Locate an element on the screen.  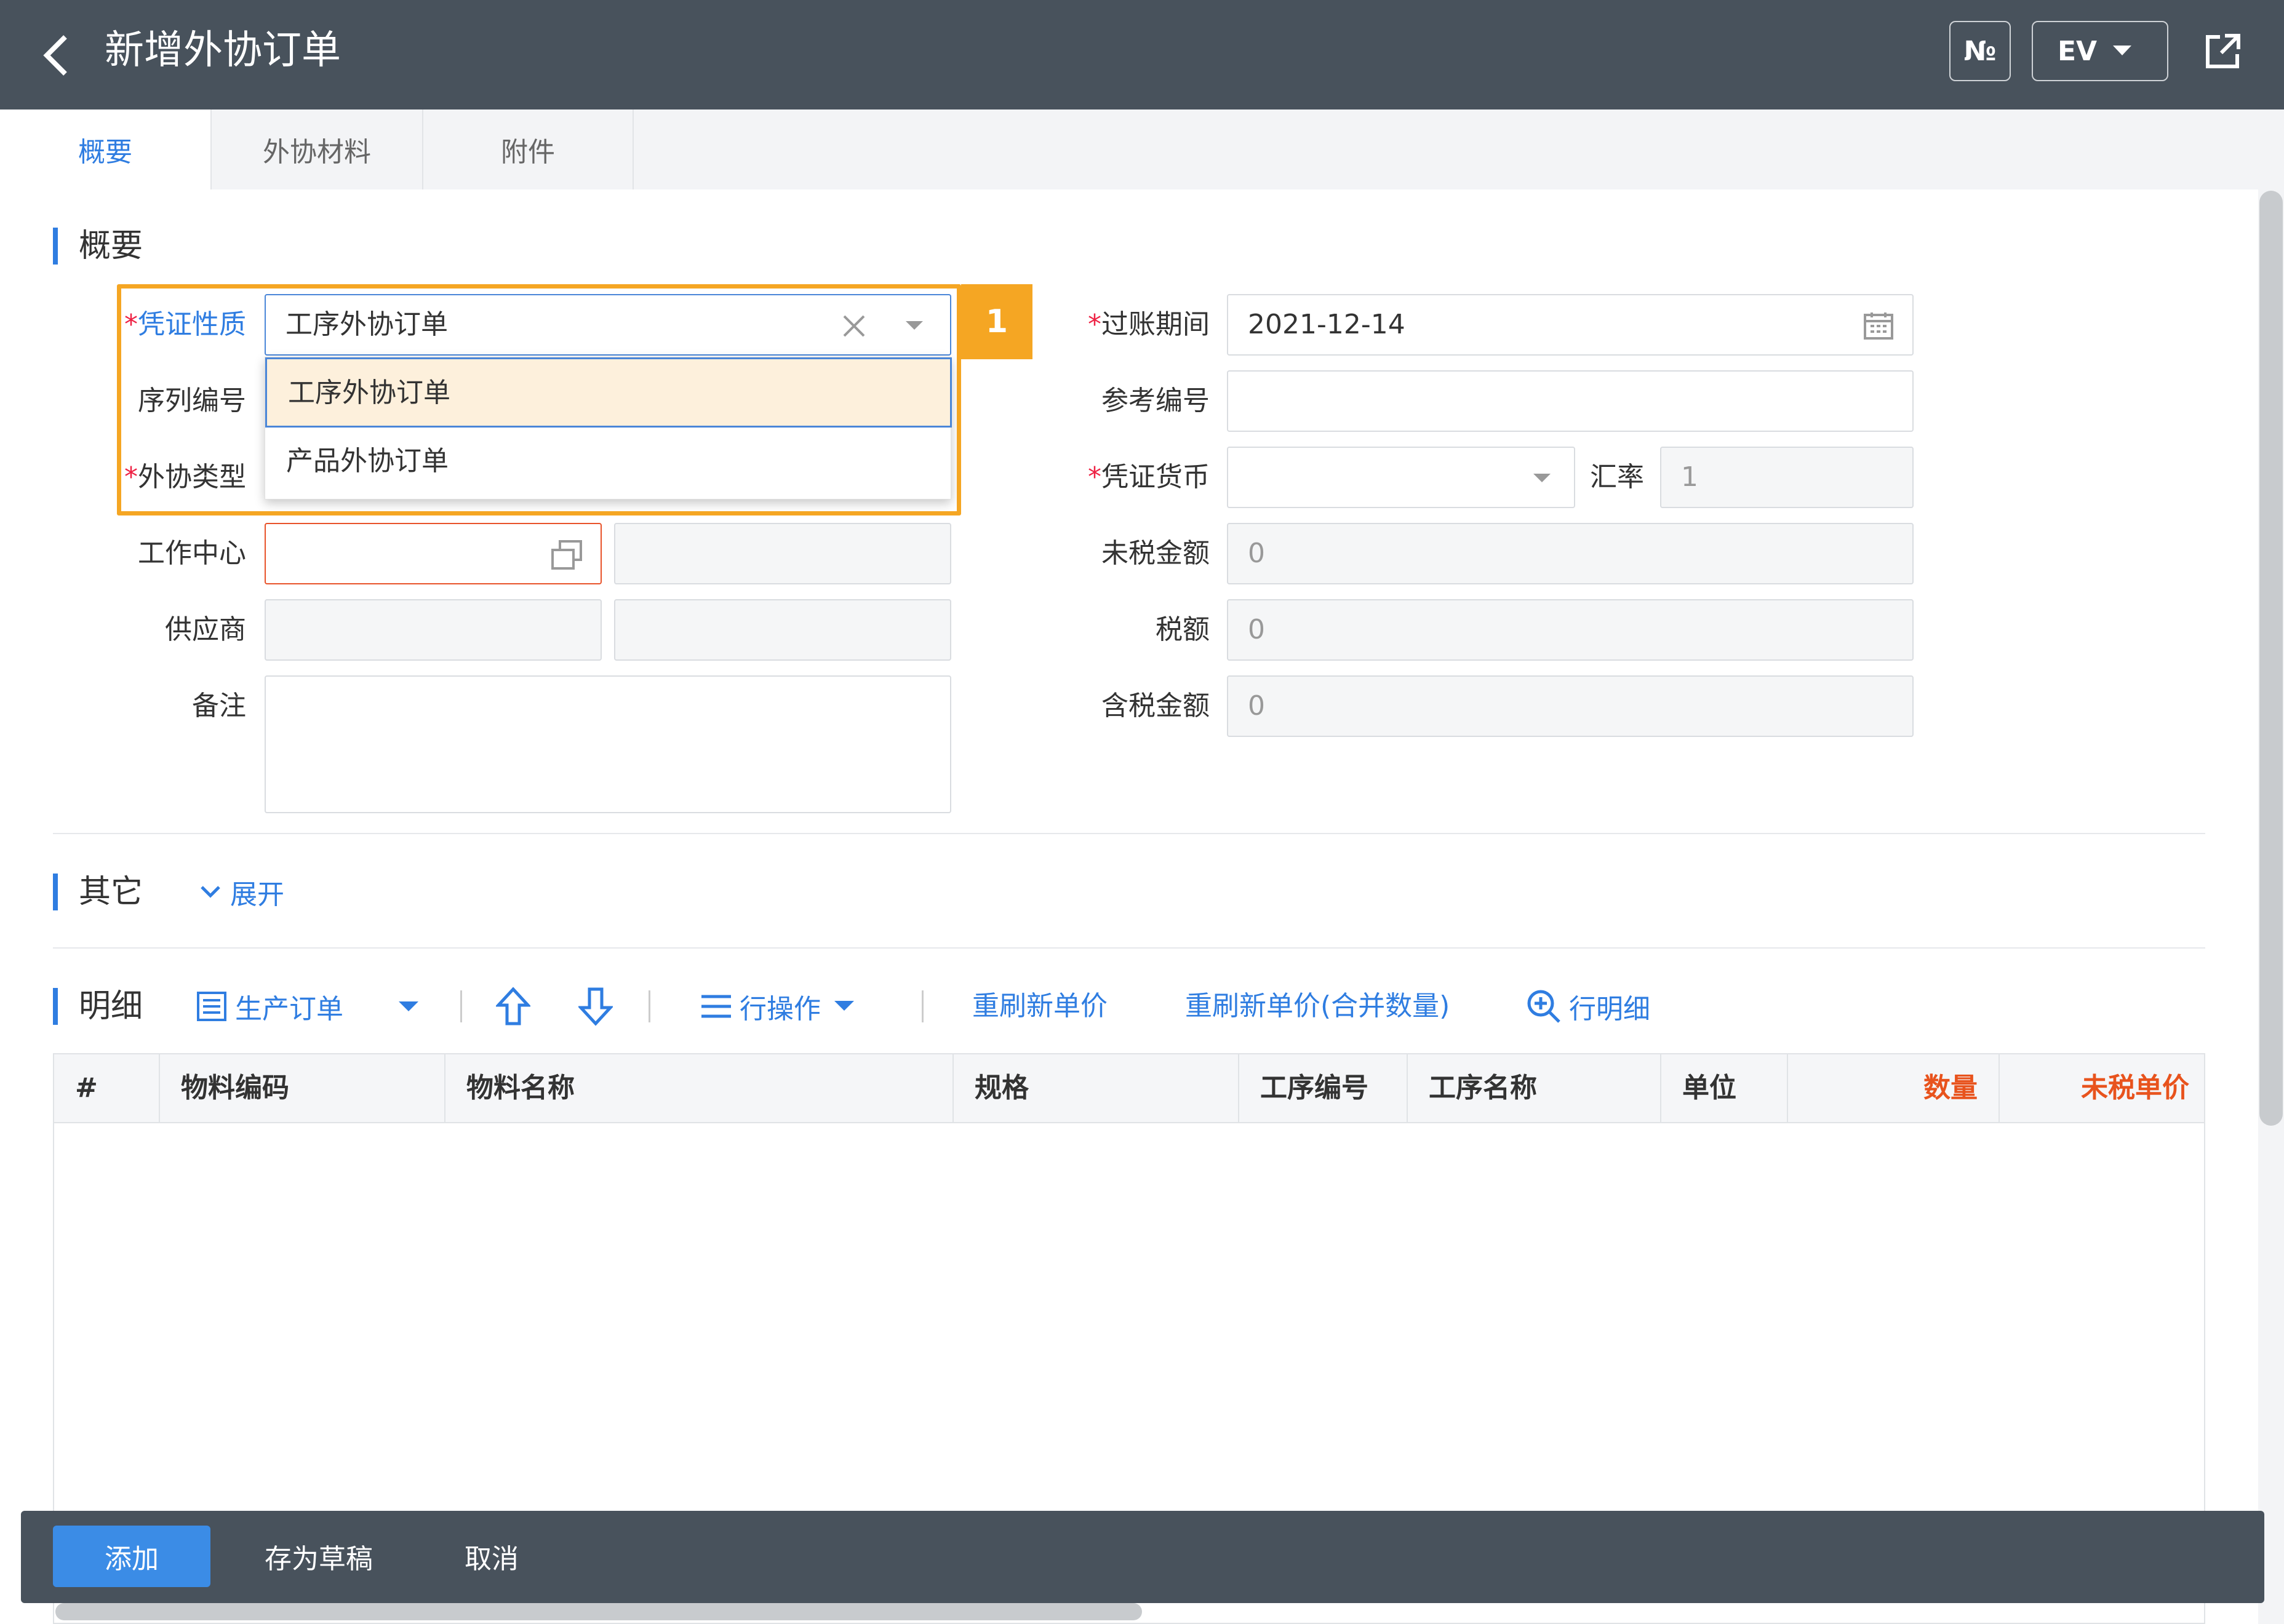
tab-outsource-materials: 外协材料 is located at coordinates (317, 149).